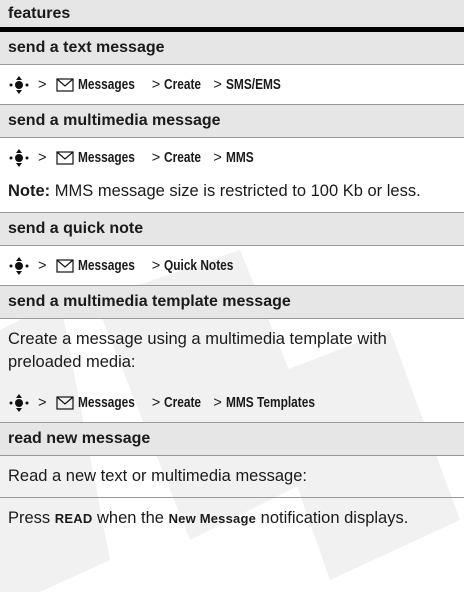  What do you see at coordinates (232, 48) in the screenshot?
I see `section-title-text-message: send a text message` at bounding box center [232, 48].